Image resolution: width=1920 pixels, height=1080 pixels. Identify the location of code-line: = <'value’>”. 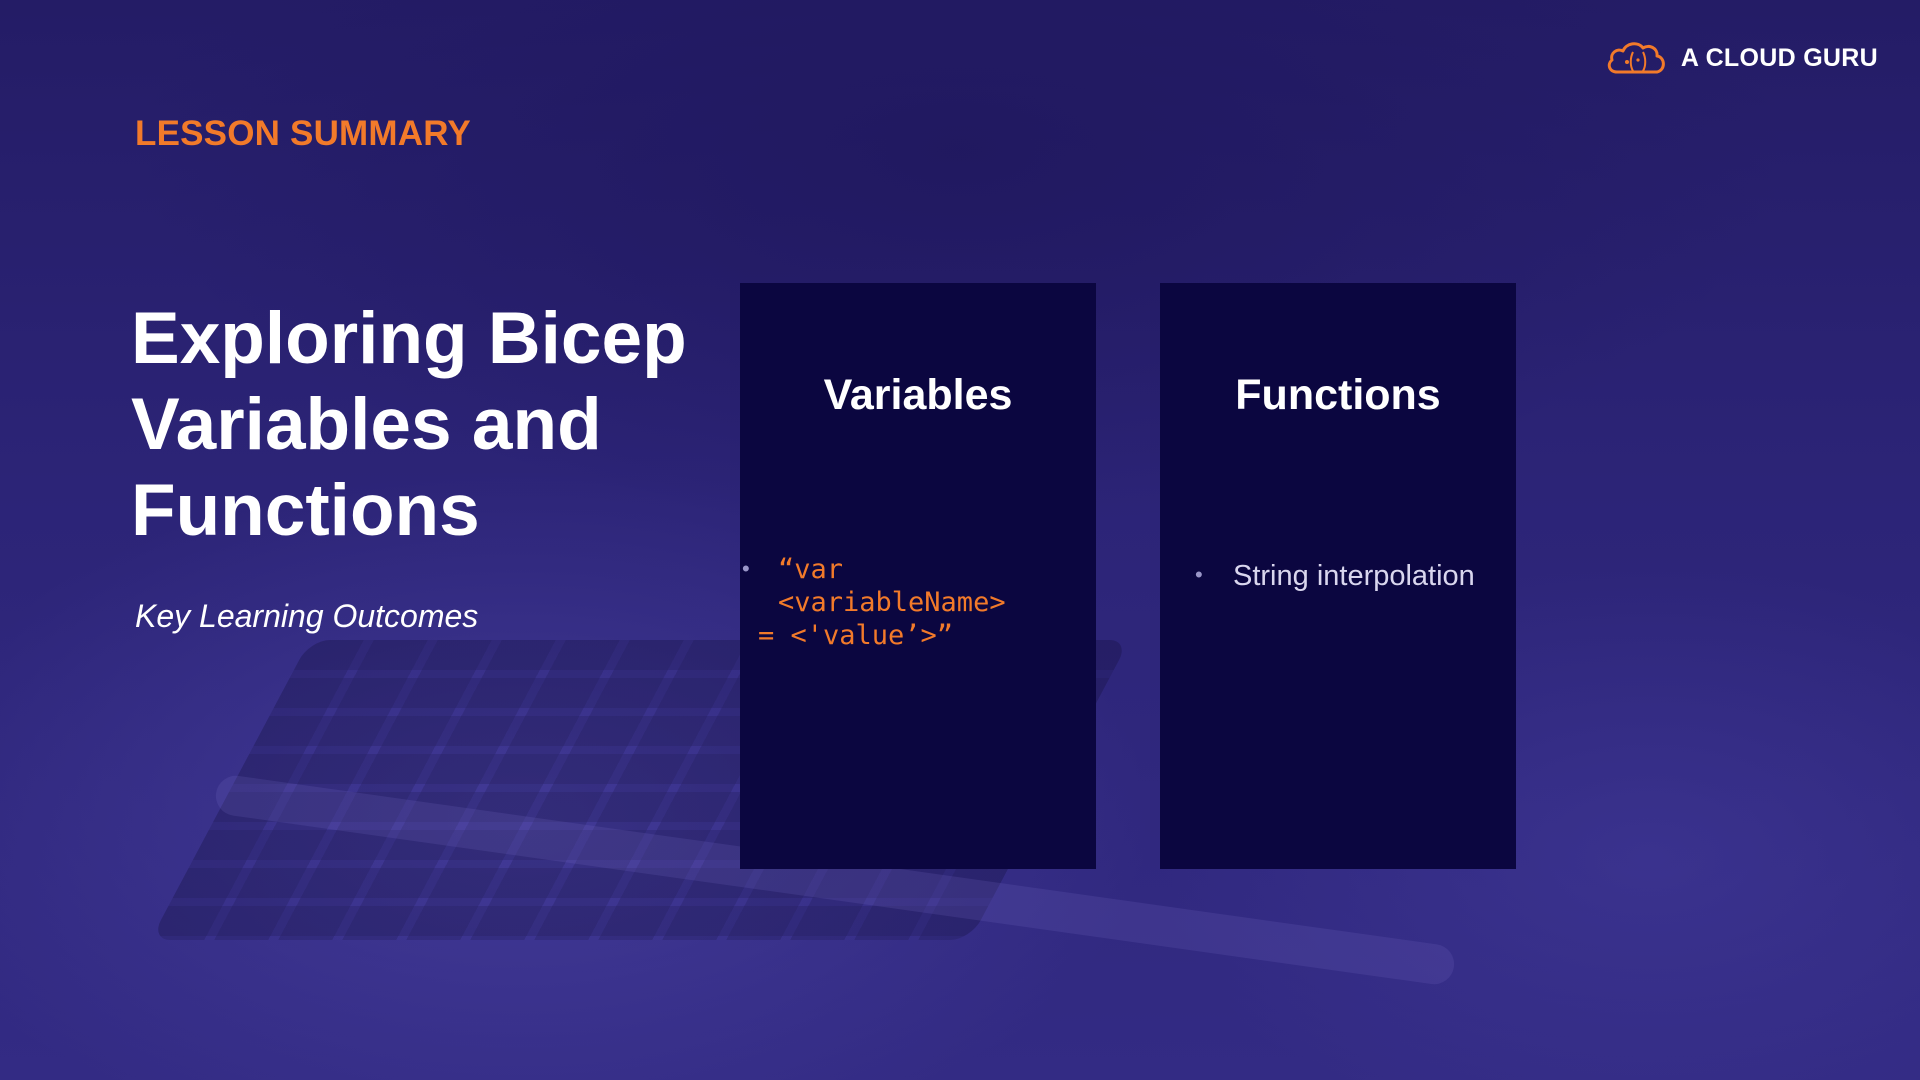
(856, 635).